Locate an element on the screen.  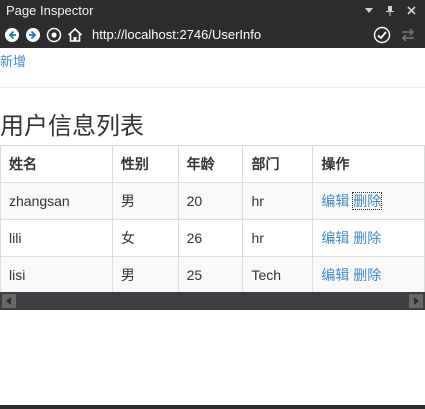
divider is located at coordinates (212, 87).